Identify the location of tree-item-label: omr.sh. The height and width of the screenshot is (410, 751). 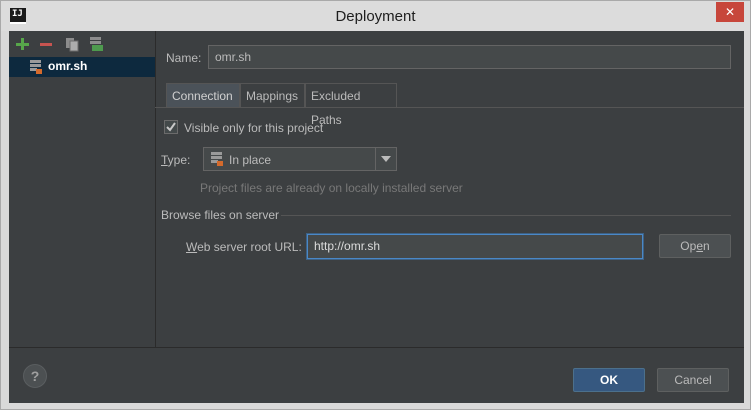
(68, 66).